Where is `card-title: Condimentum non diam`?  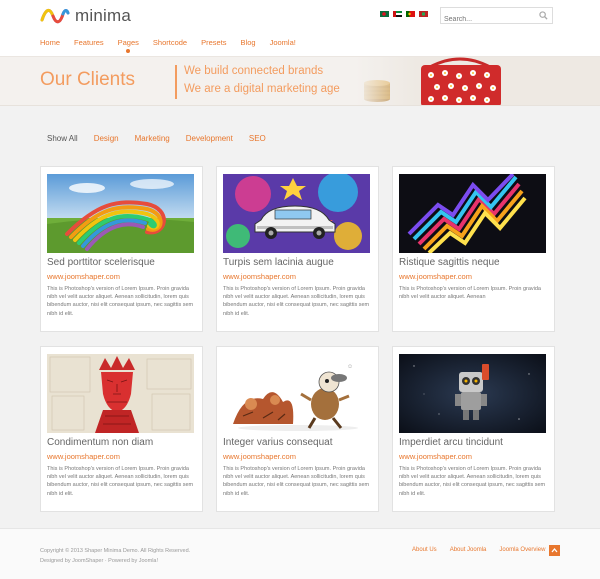
card-title: Condimentum non diam is located at coordinates (100, 442).